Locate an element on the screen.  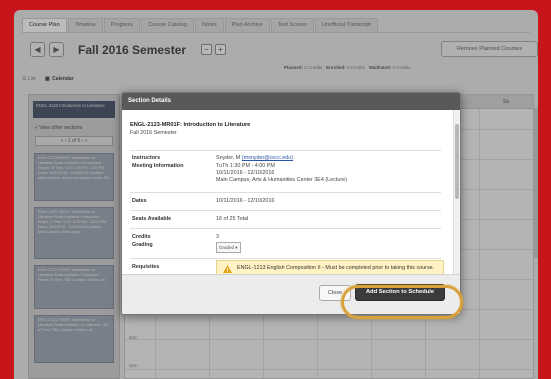
instructors-label: Instructors is located at coordinates (146, 158).